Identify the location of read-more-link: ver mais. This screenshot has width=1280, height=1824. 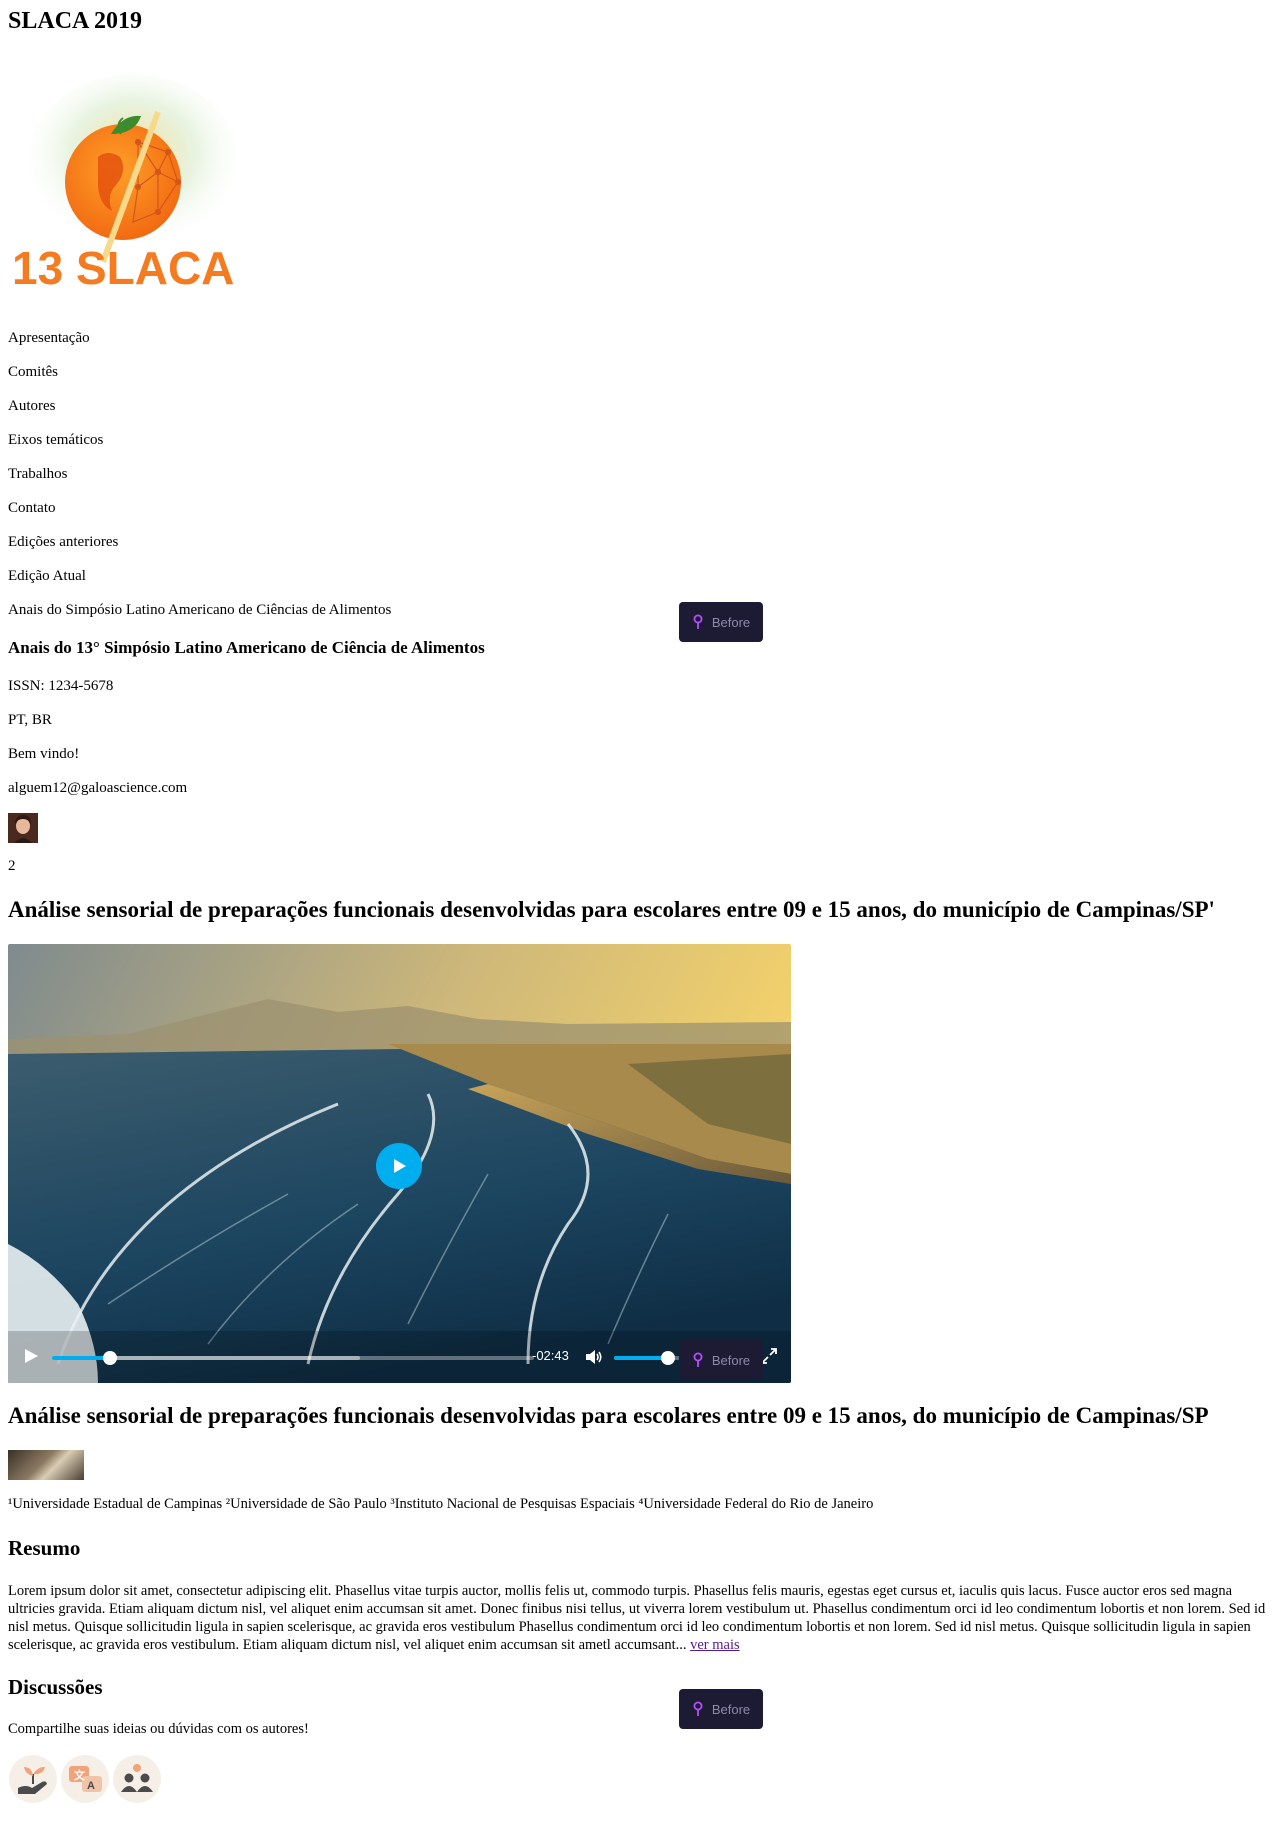
(715, 1645).